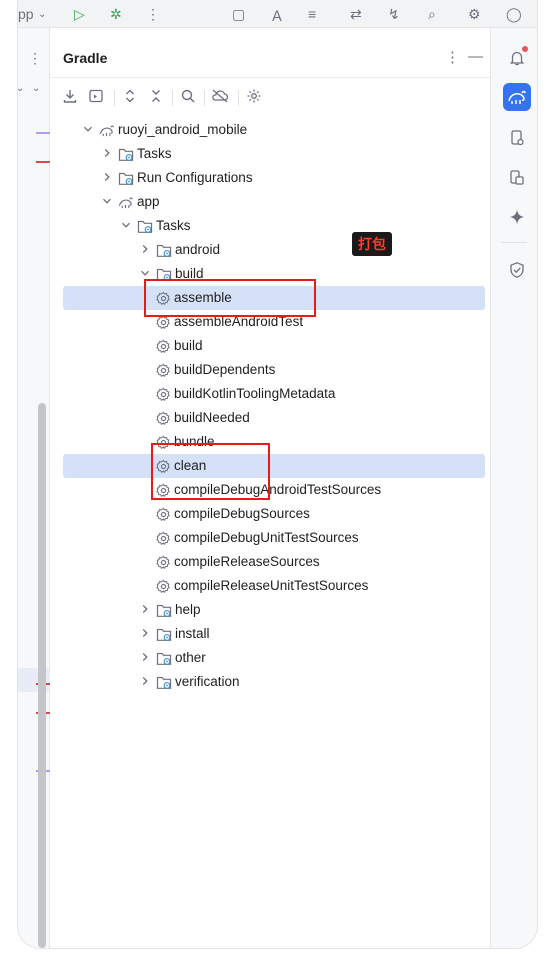 This screenshot has width=555, height=966. What do you see at coordinates (188, 96) in the screenshot?
I see `analyze-dependencies-icon` at bounding box center [188, 96].